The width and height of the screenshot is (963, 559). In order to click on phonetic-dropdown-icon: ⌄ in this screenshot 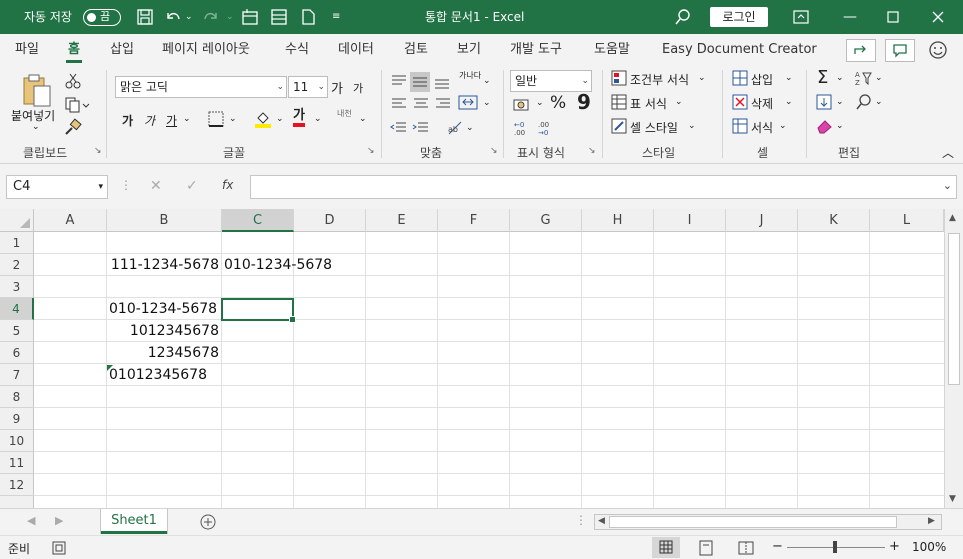, I will do `click(363, 119)`.